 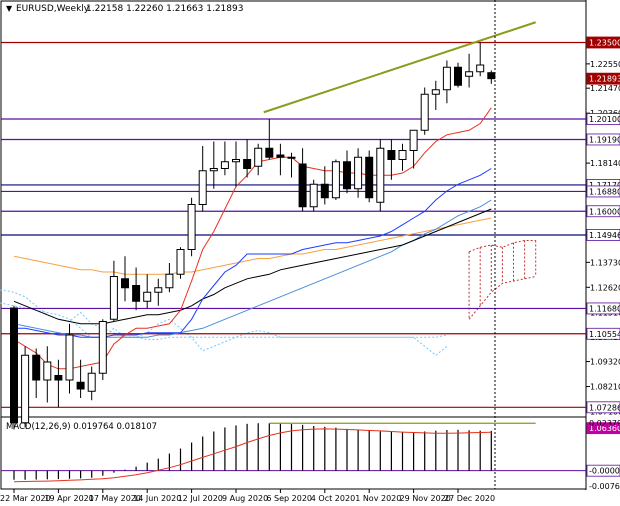 I want to click on time-tick-label: 9 Aug 2020, so click(x=245, y=498).